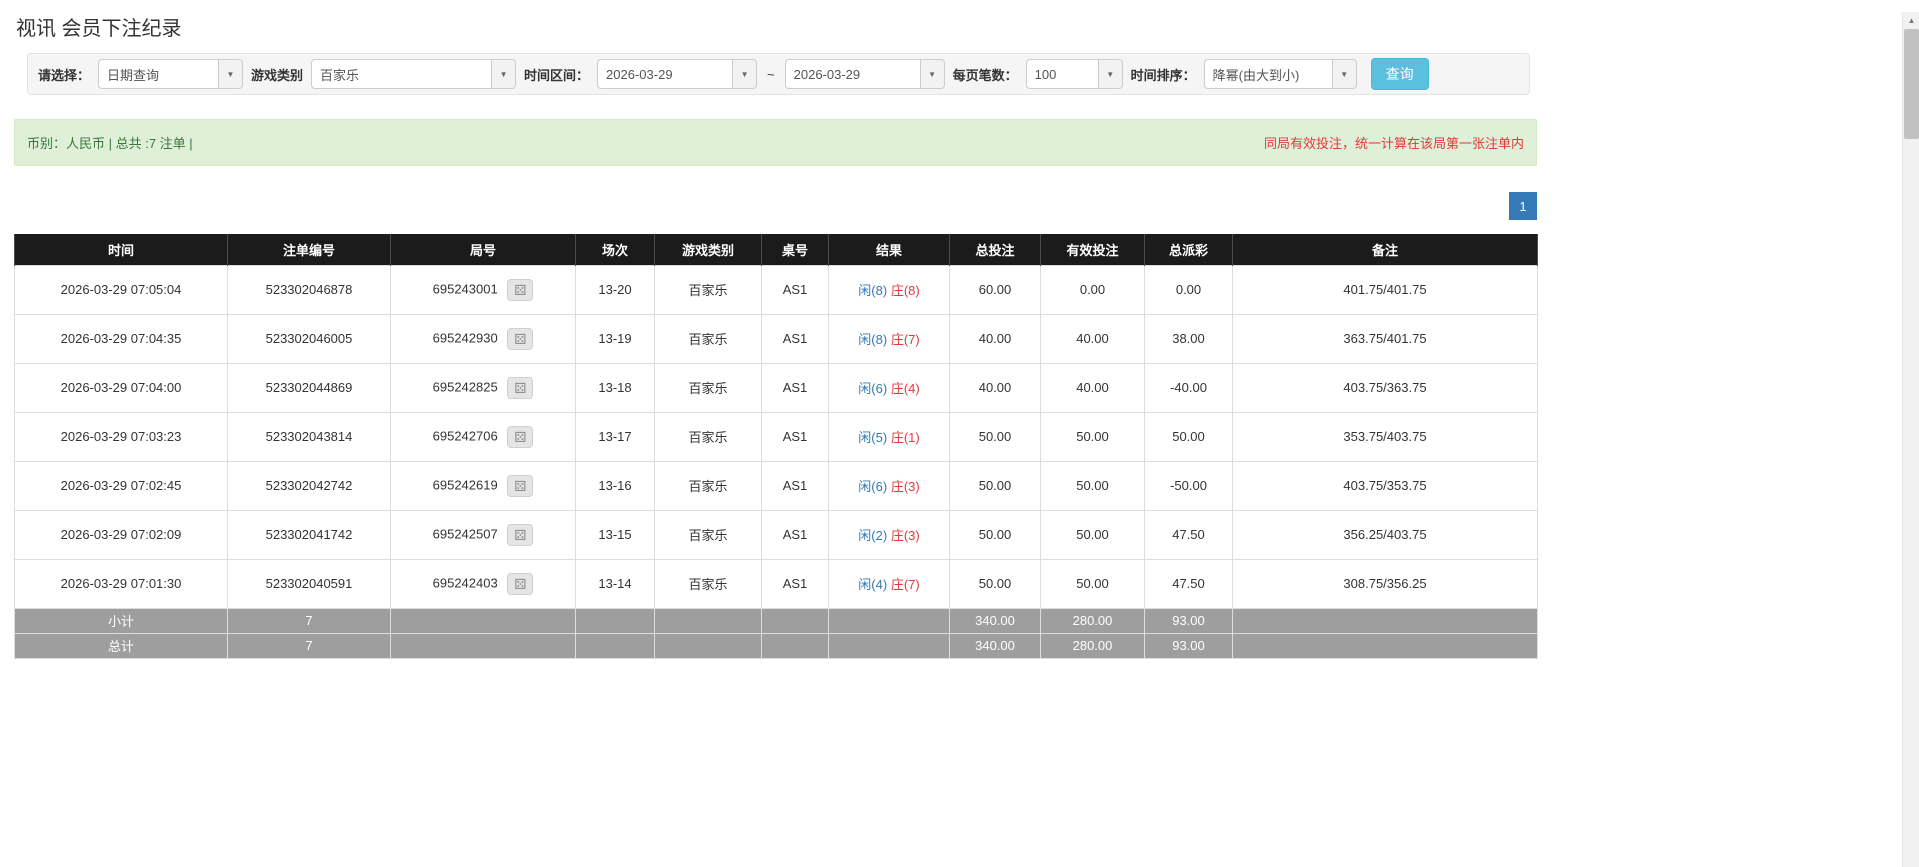  I want to click on page-size-select: ▼, so click(1074, 74).